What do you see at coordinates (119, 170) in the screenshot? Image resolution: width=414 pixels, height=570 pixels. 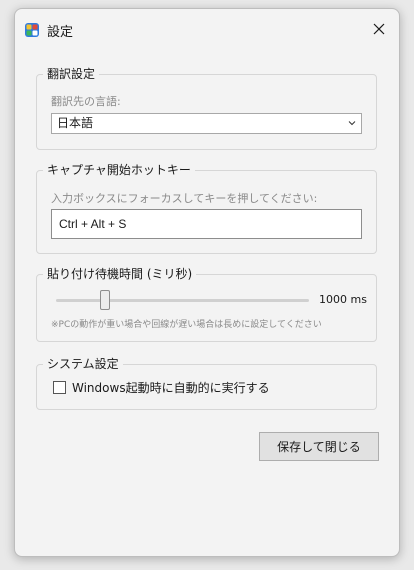 I see `hotkey-settings-label: キャプチャ開始ホットキー` at bounding box center [119, 170].